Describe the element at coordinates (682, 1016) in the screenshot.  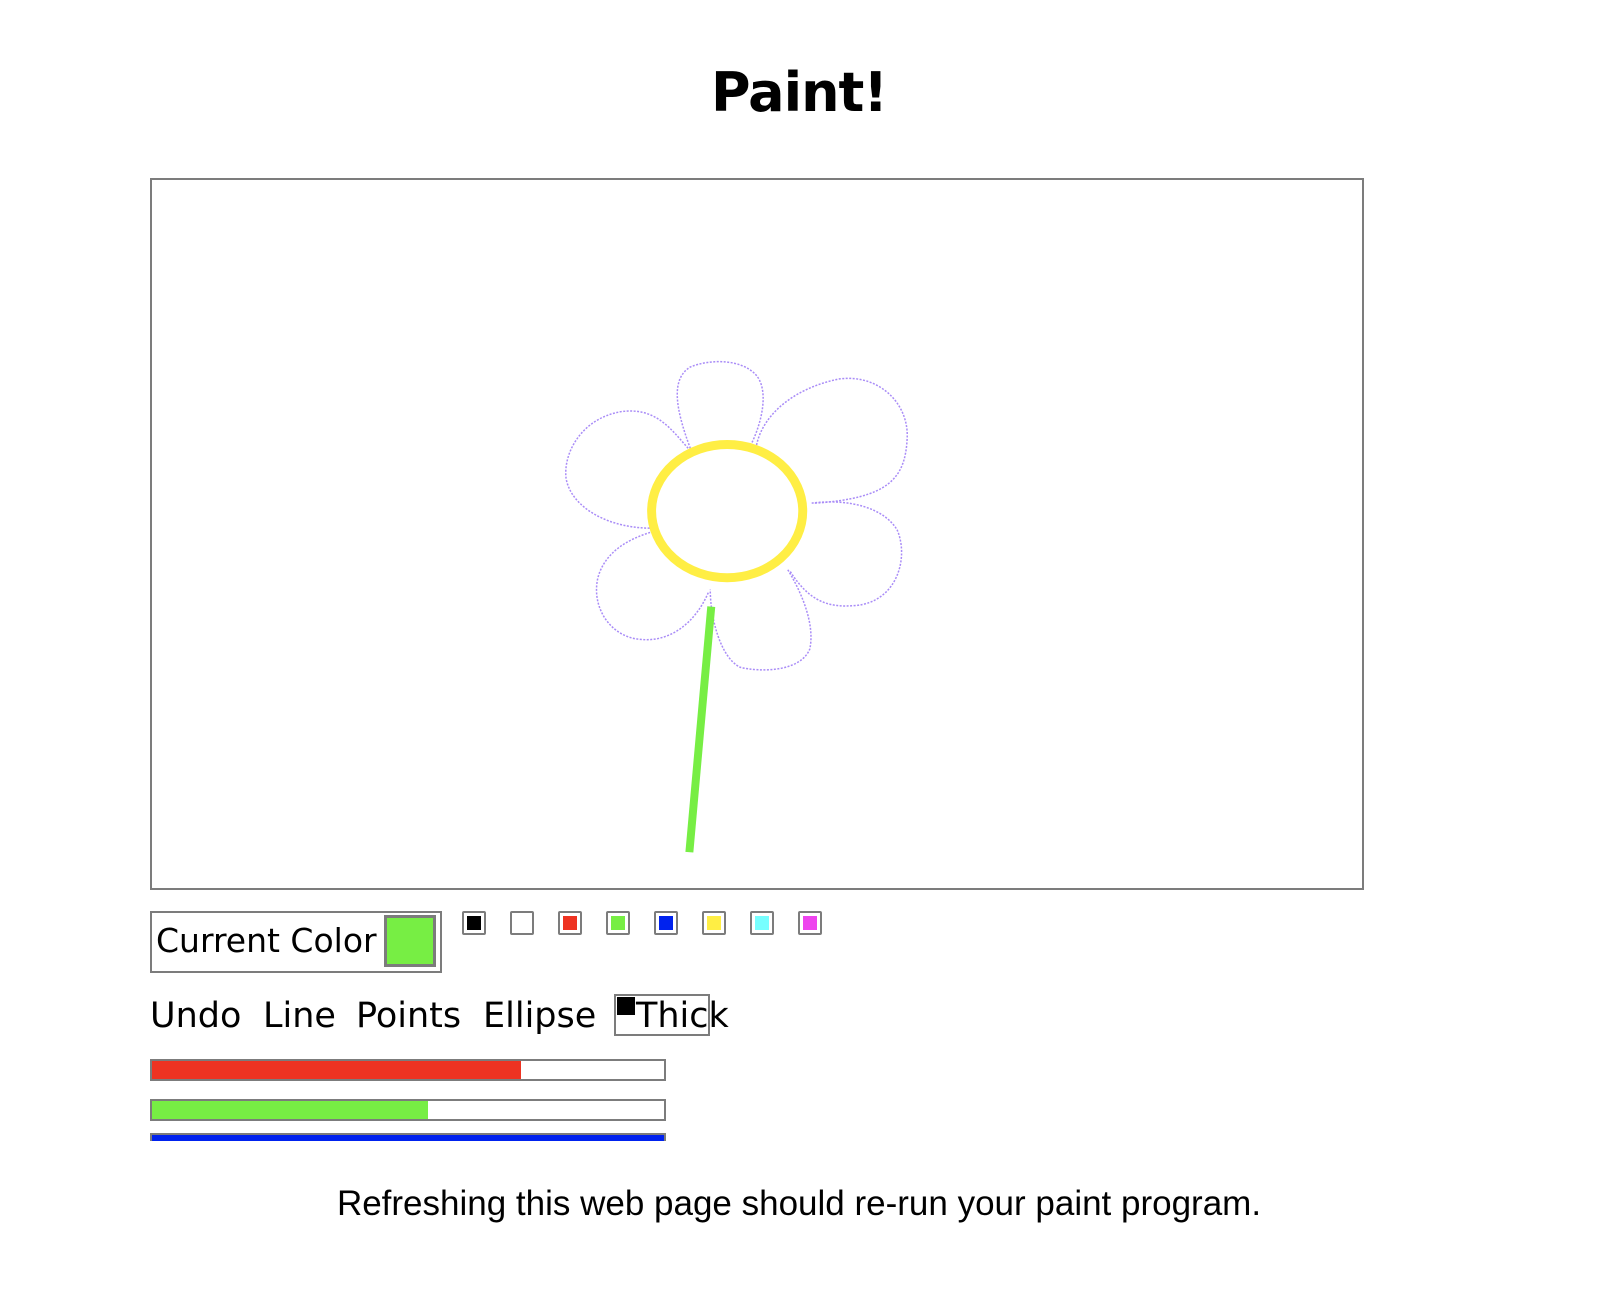
I see `thick-toggle-label: Thick` at that location.